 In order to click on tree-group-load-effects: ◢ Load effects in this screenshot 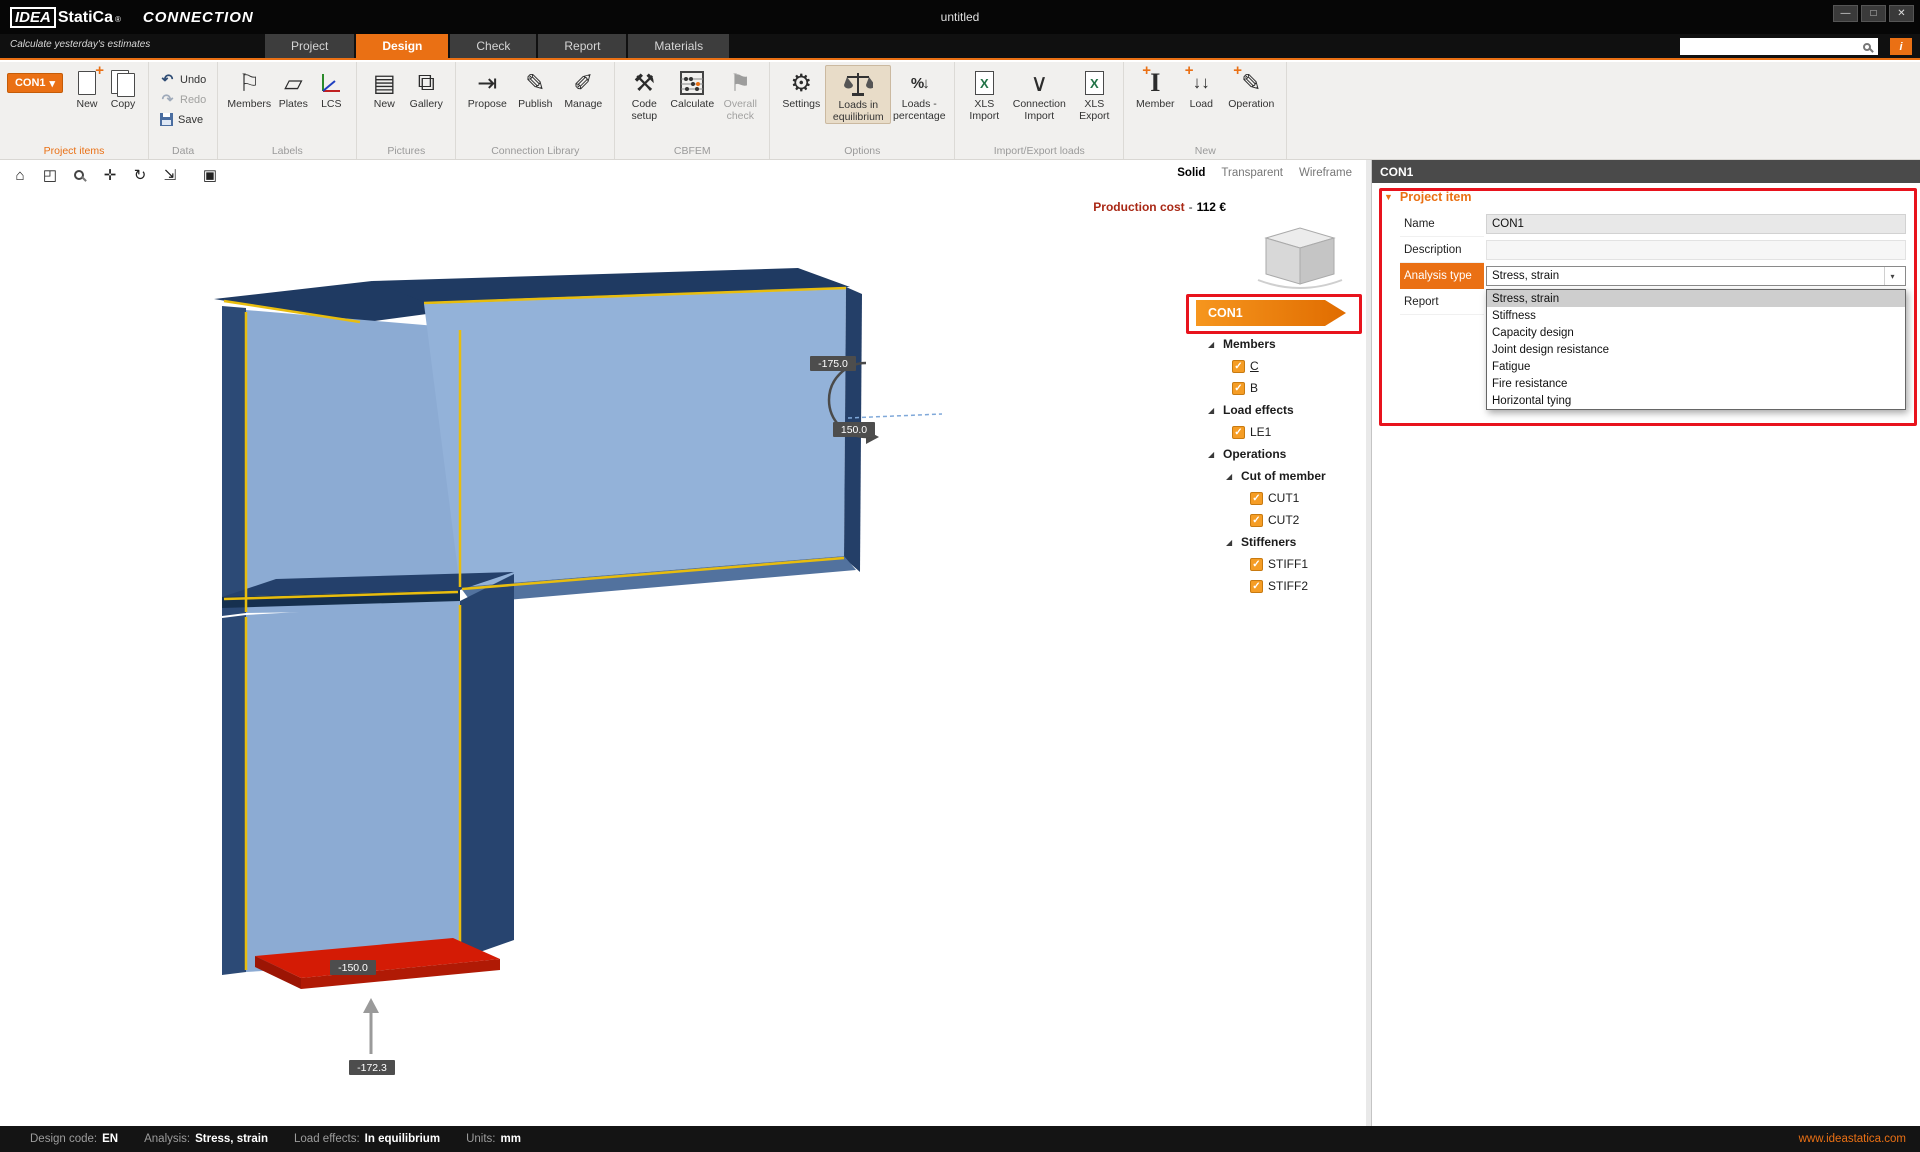, I will do `click(1284, 410)`.